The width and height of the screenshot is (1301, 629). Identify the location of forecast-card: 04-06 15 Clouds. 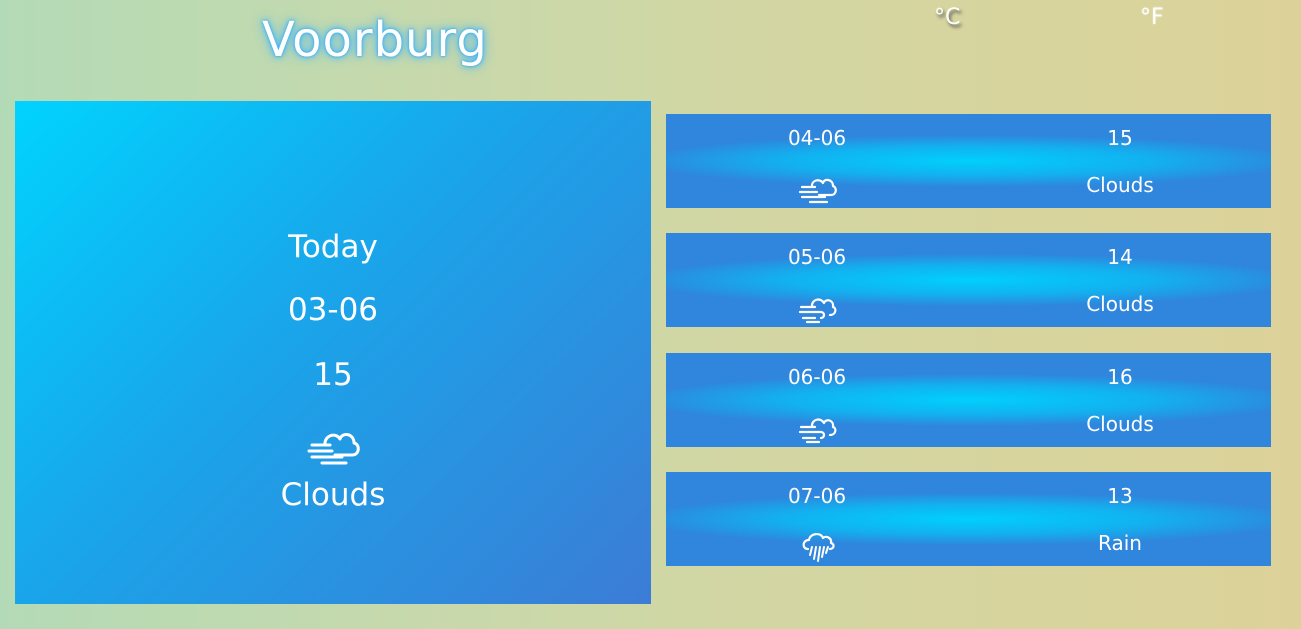
(968, 161).